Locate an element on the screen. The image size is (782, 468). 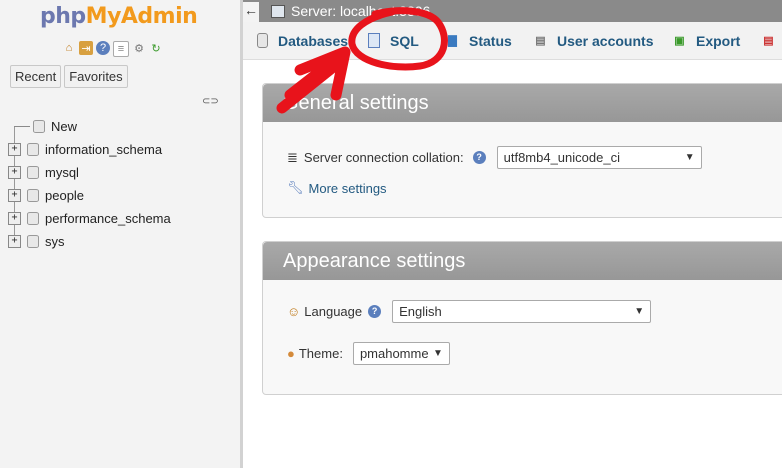
language-value: English is located at coordinates (420, 311).